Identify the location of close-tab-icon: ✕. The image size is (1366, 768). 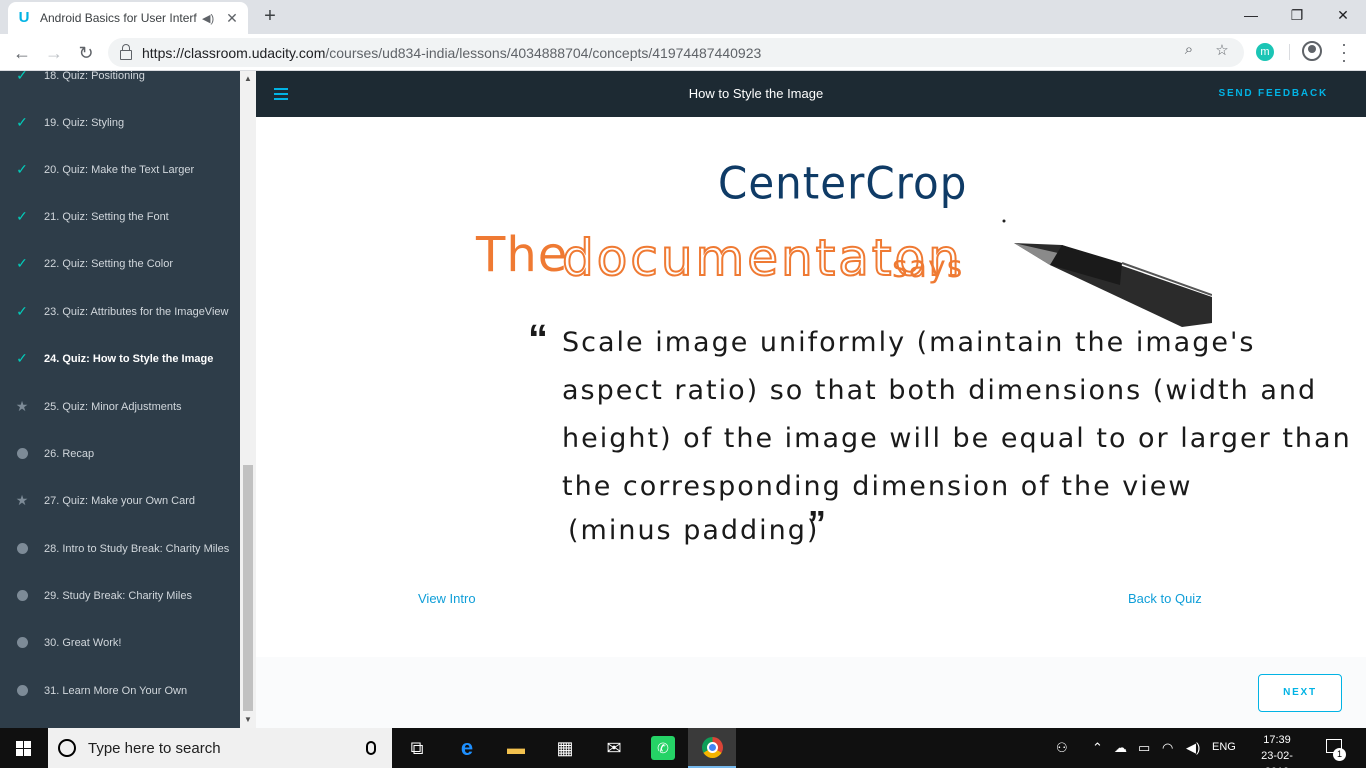
(232, 18).